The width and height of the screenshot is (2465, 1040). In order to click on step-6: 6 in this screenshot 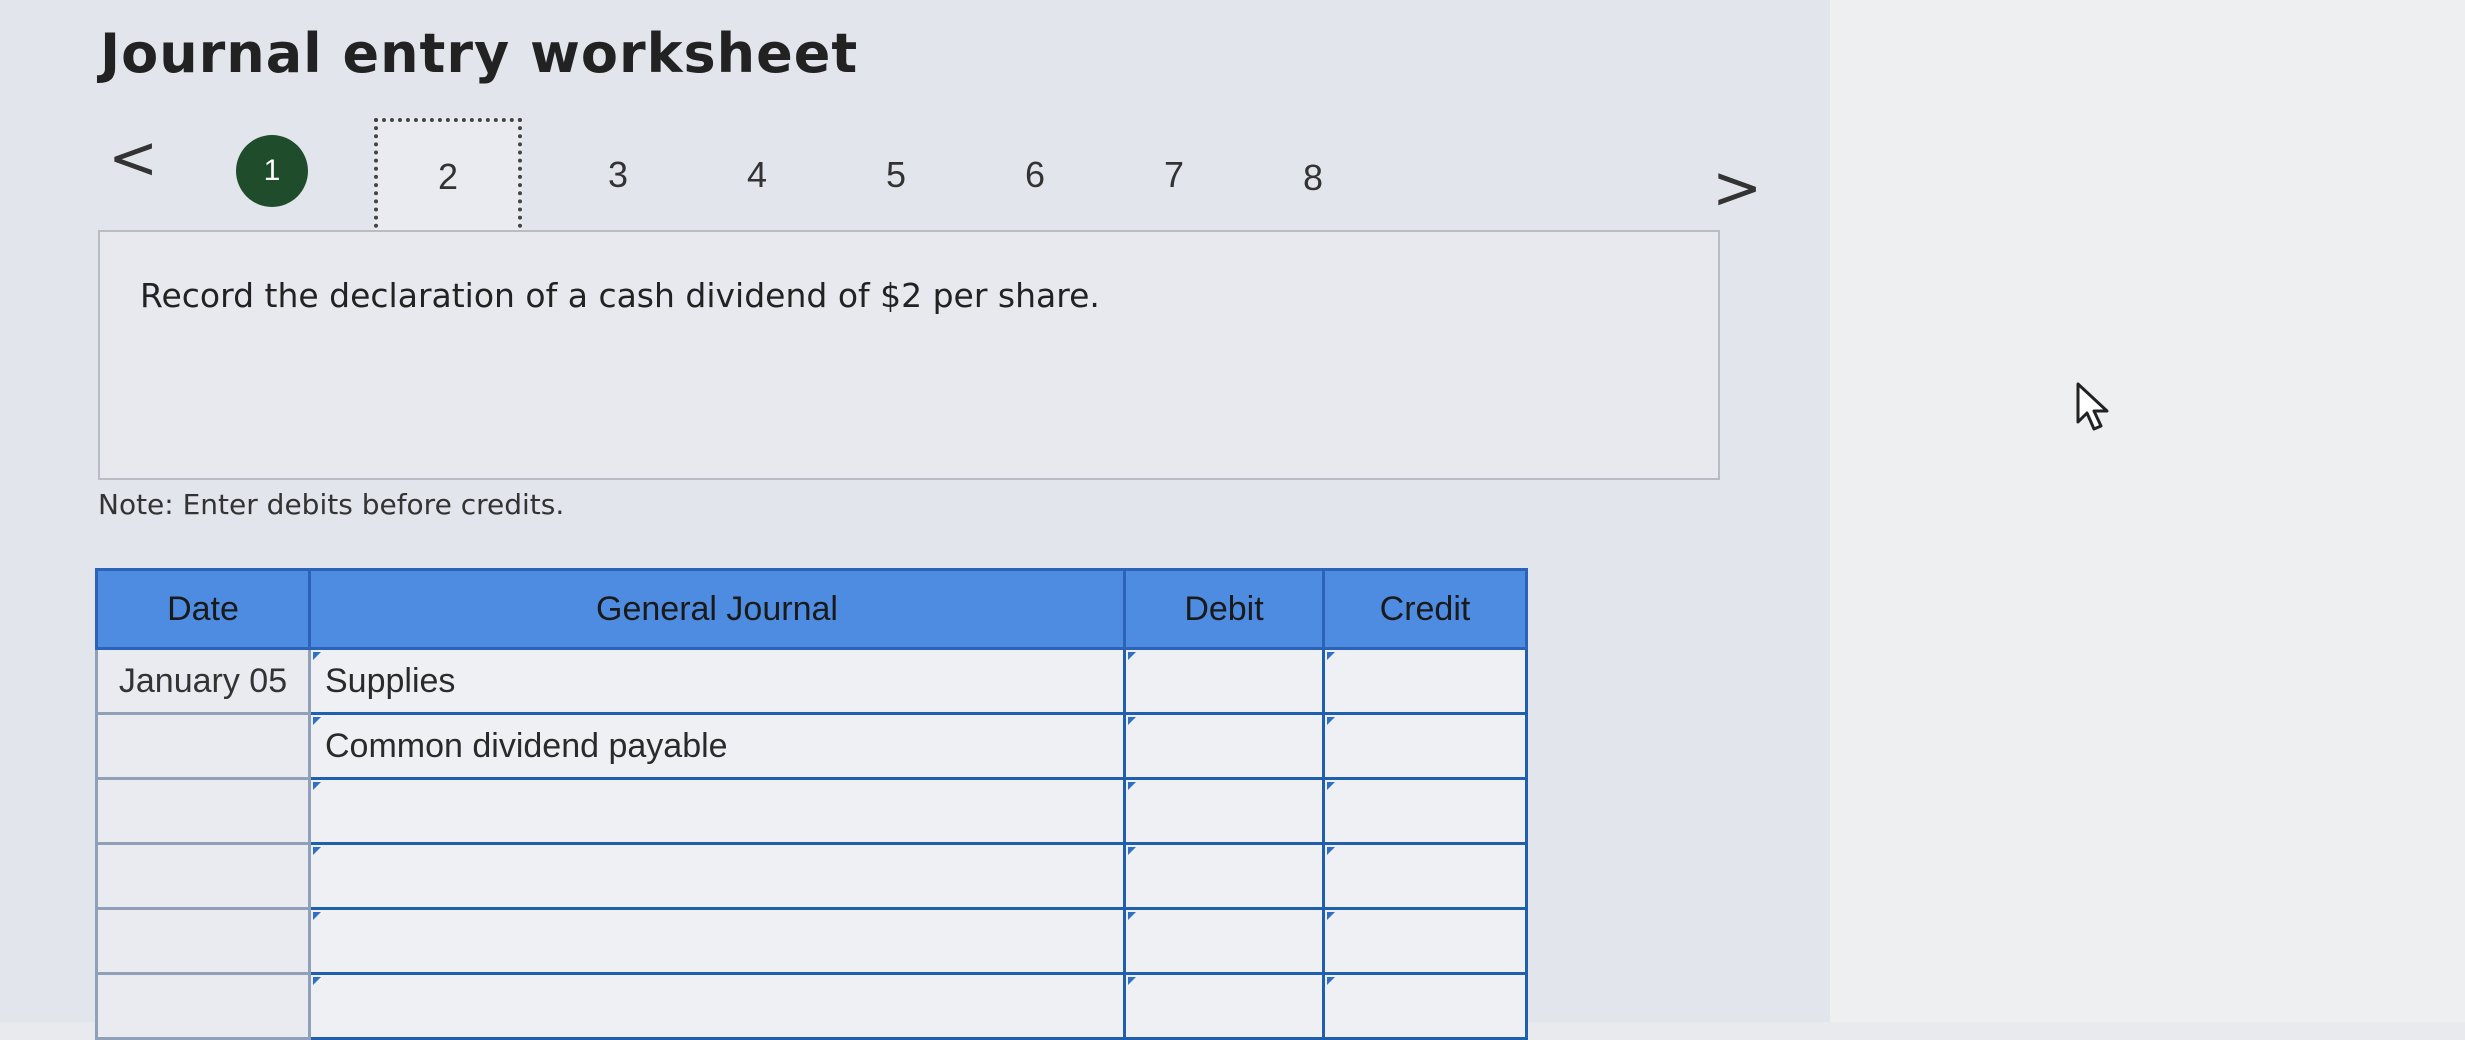, I will do `click(1035, 175)`.